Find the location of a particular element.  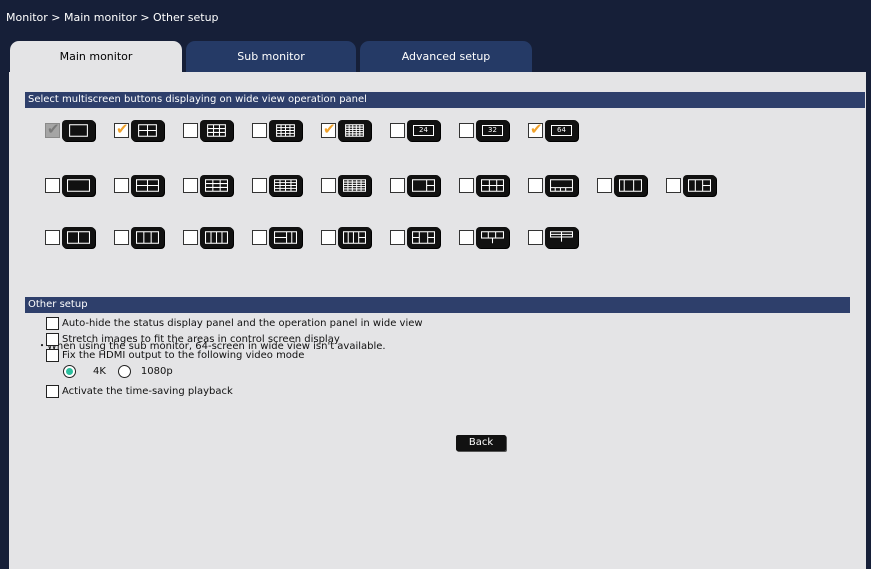

layout-1+2v-icon is located at coordinates (285, 237).